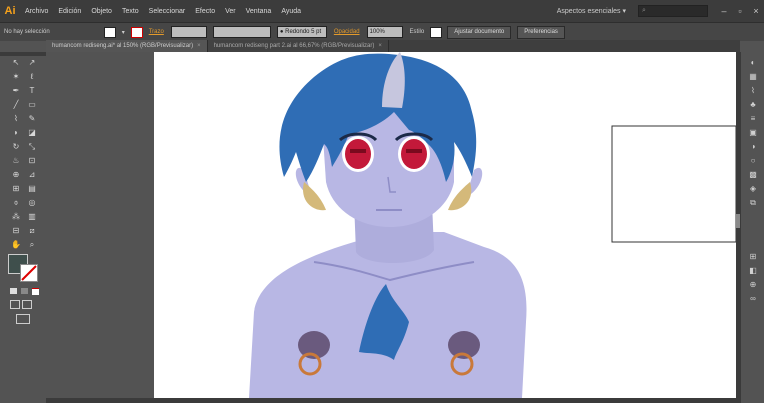 The height and width of the screenshot is (403, 764). I want to click on minimize-button: –, so click(724, 11).